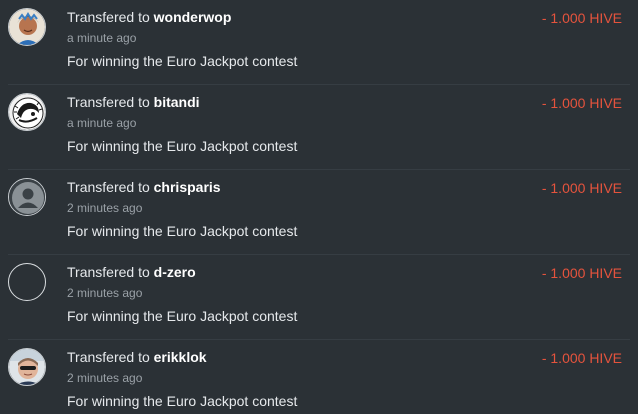  What do you see at coordinates (175, 272) in the screenshot?
I see `recipient-link: d-zero` at bounding box center [175, 272].